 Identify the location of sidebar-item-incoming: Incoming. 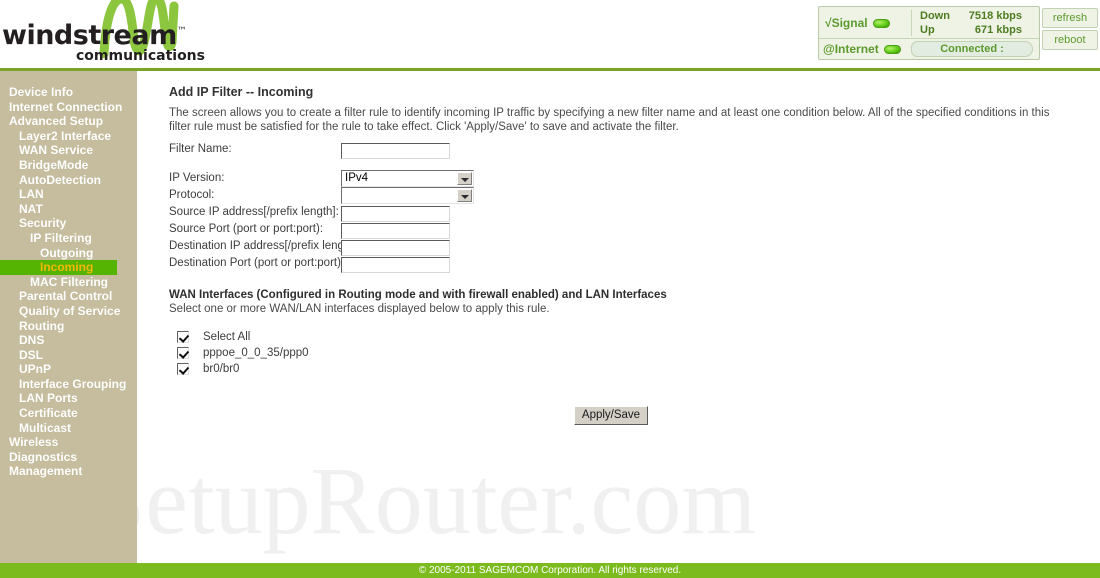
(58, 267).